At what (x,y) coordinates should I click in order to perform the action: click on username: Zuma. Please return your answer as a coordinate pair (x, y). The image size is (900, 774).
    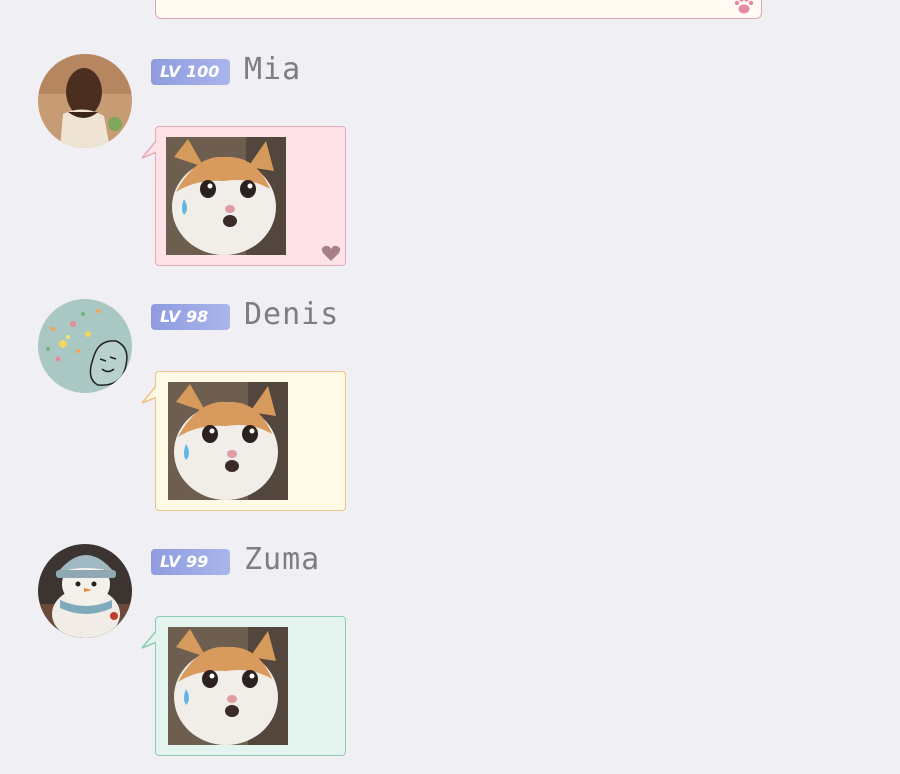
    Looking at the image, I should click on (282, 559).